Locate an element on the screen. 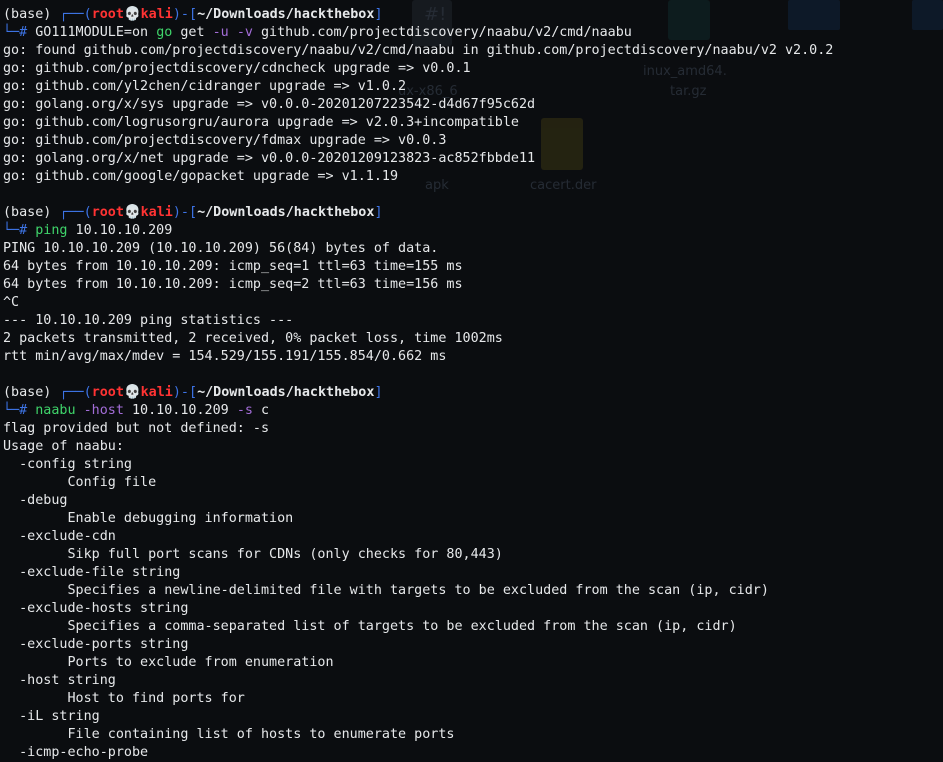 This screenshot has height=762, width=943. output-line: -debug is located at coordinates (35, 500).